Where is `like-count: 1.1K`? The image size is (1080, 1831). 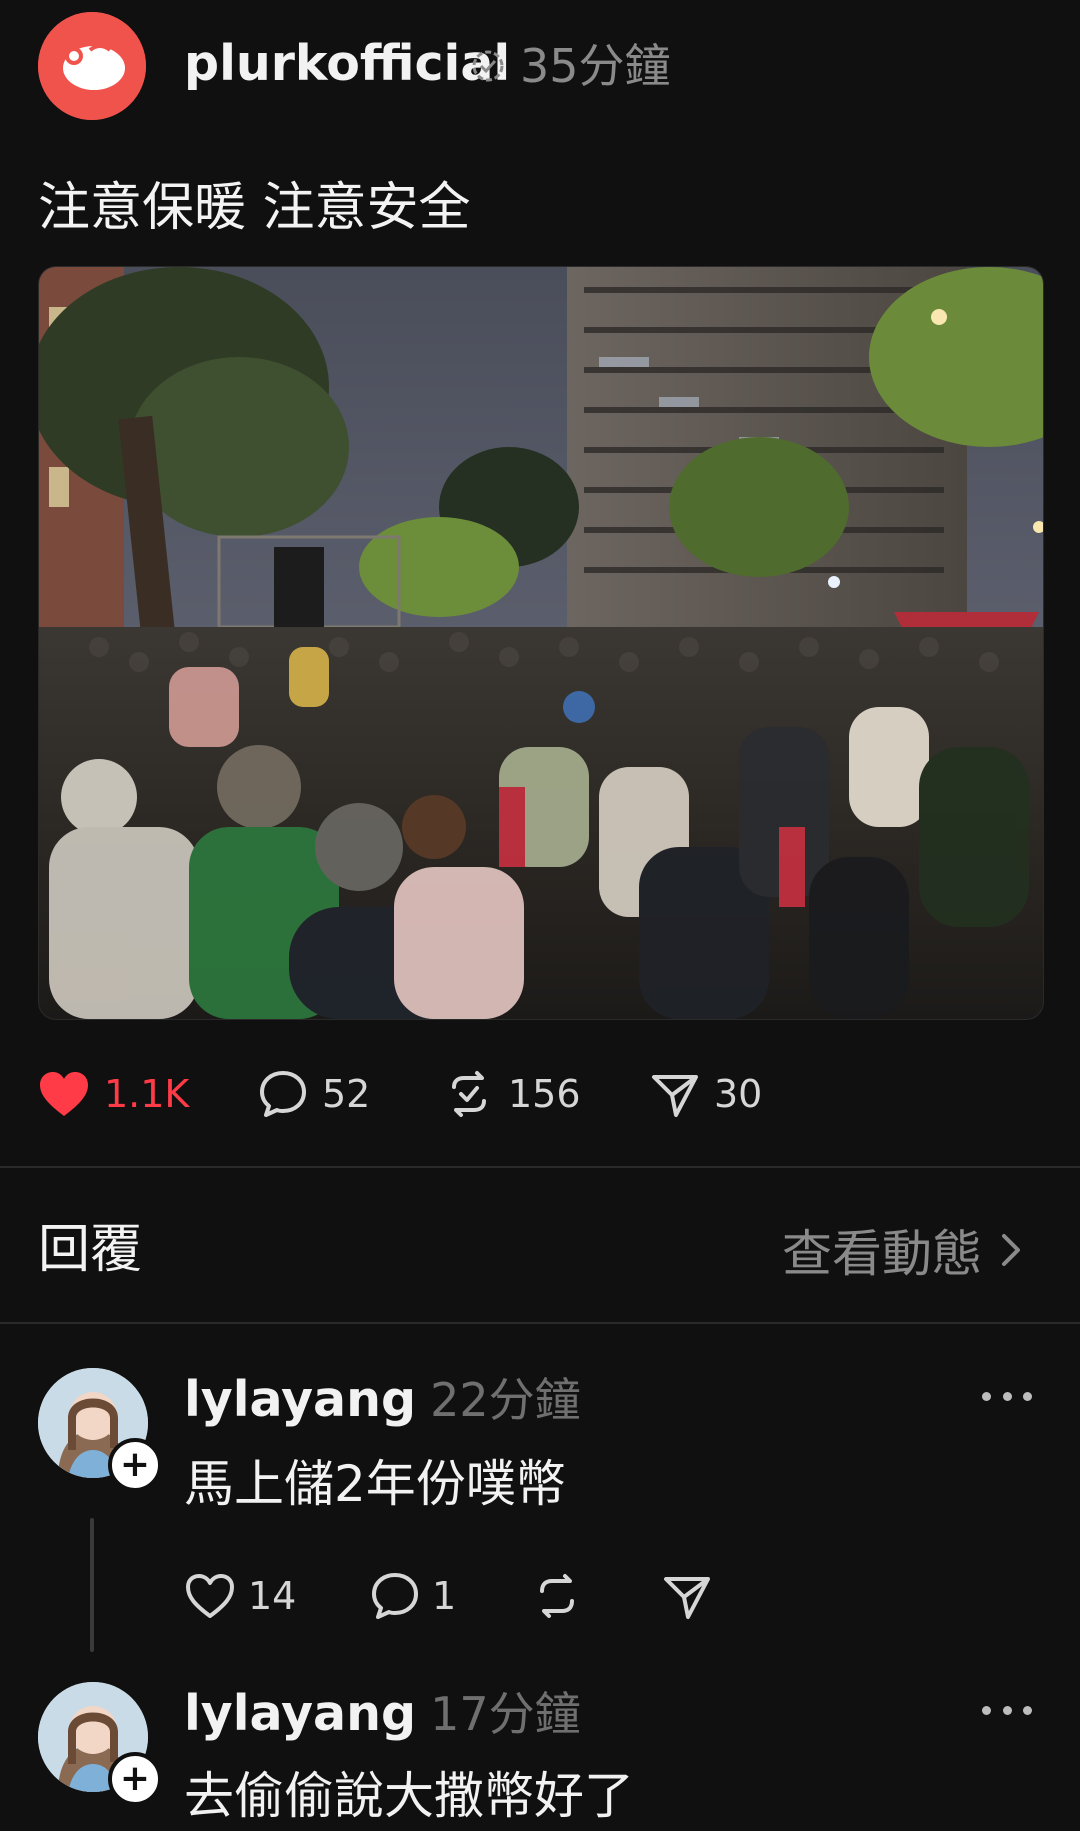 like-count: 1.1K is located at coordinates (147, 1094).